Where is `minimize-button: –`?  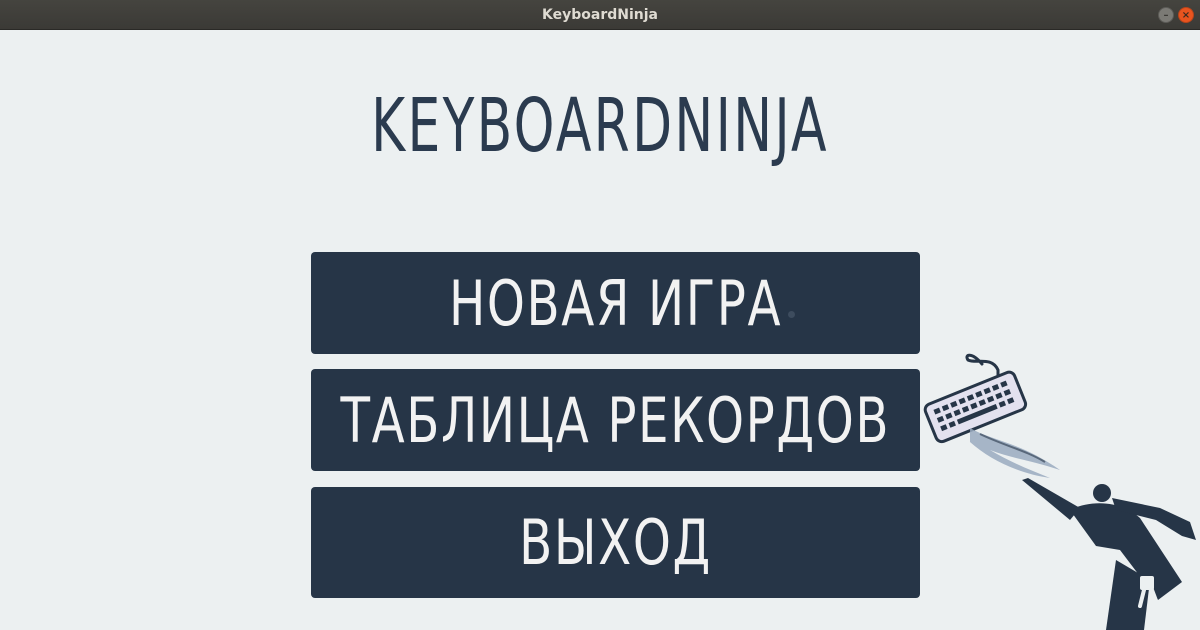
minimize-button: – is located at coordinates (1166, 15).